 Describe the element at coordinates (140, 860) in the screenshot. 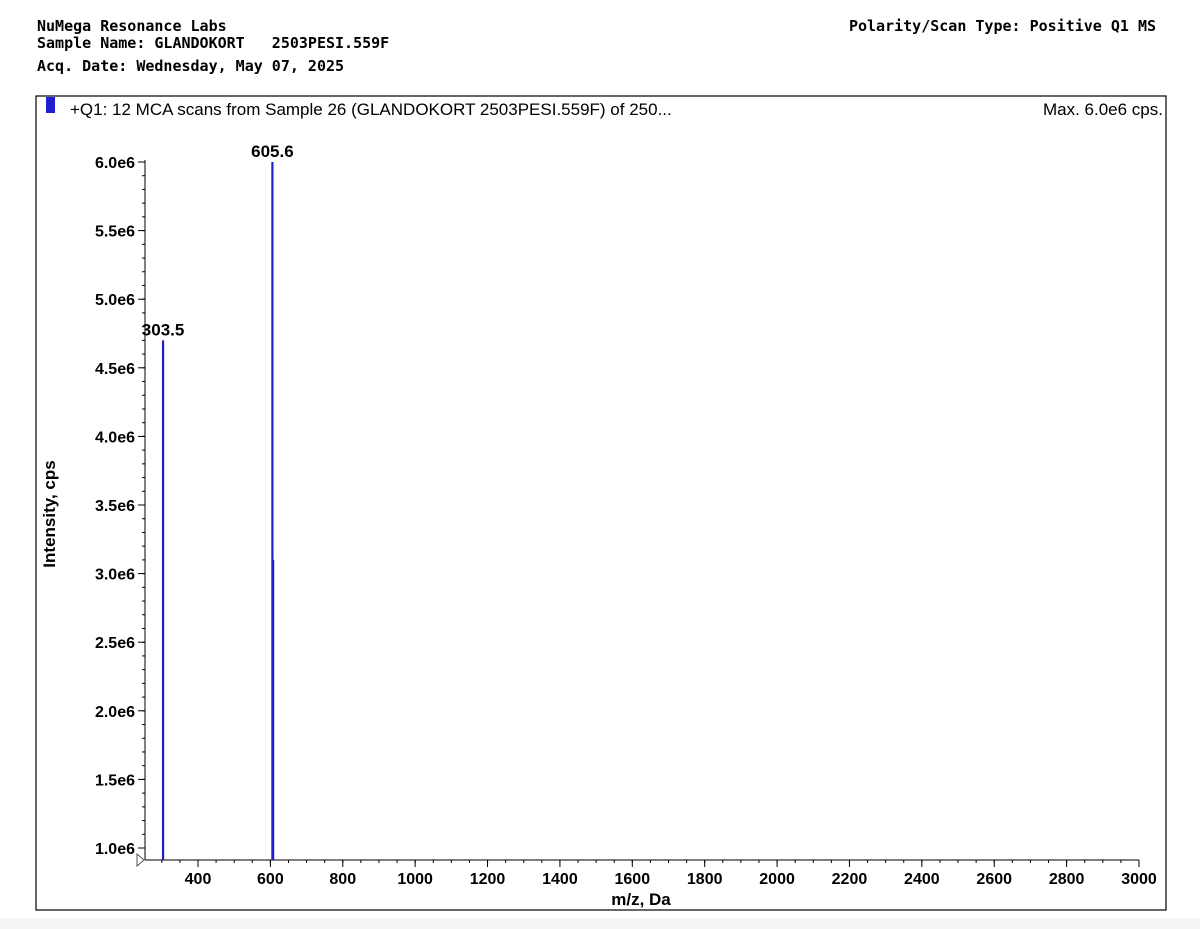

I see `threshold-marker` at that location.